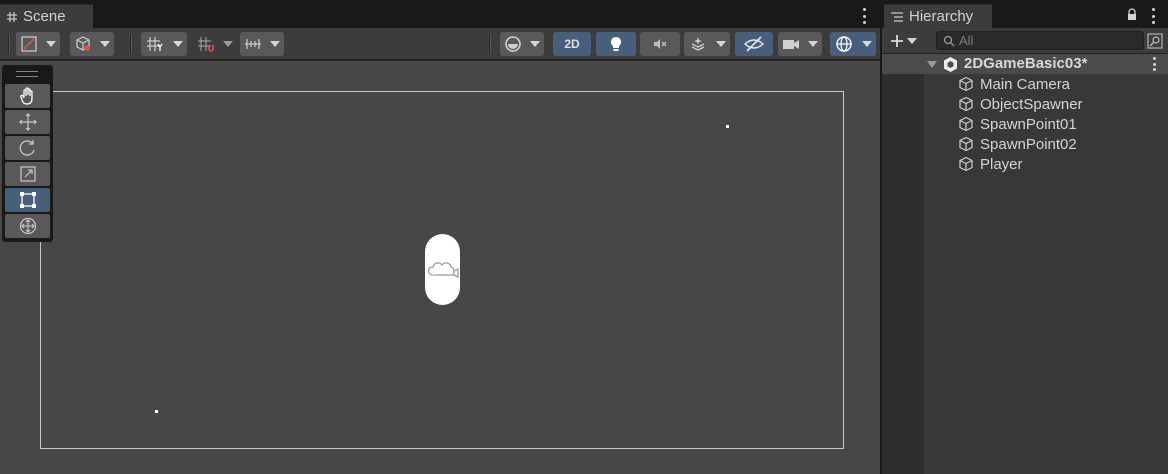  Describe the element at coordinates (1155, 41) in the screenshot. I see `search-by-type-icon` at that location.